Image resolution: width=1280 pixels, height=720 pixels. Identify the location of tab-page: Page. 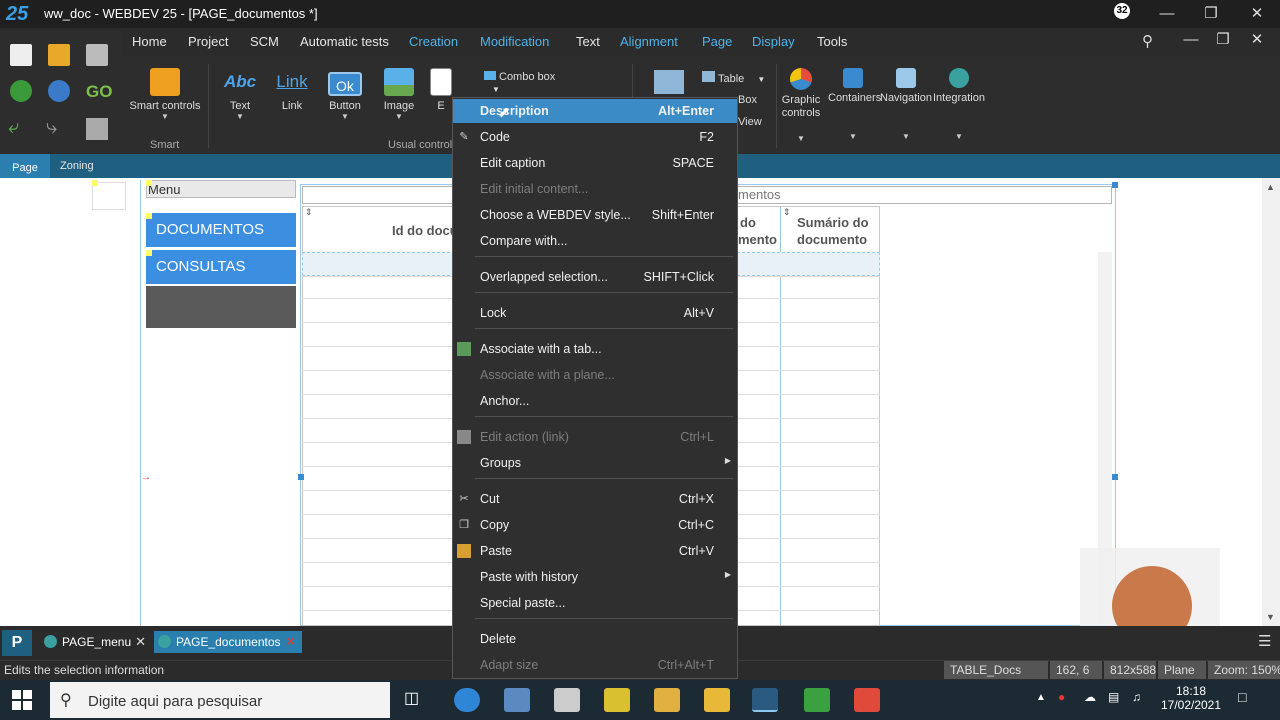
(25, 166).